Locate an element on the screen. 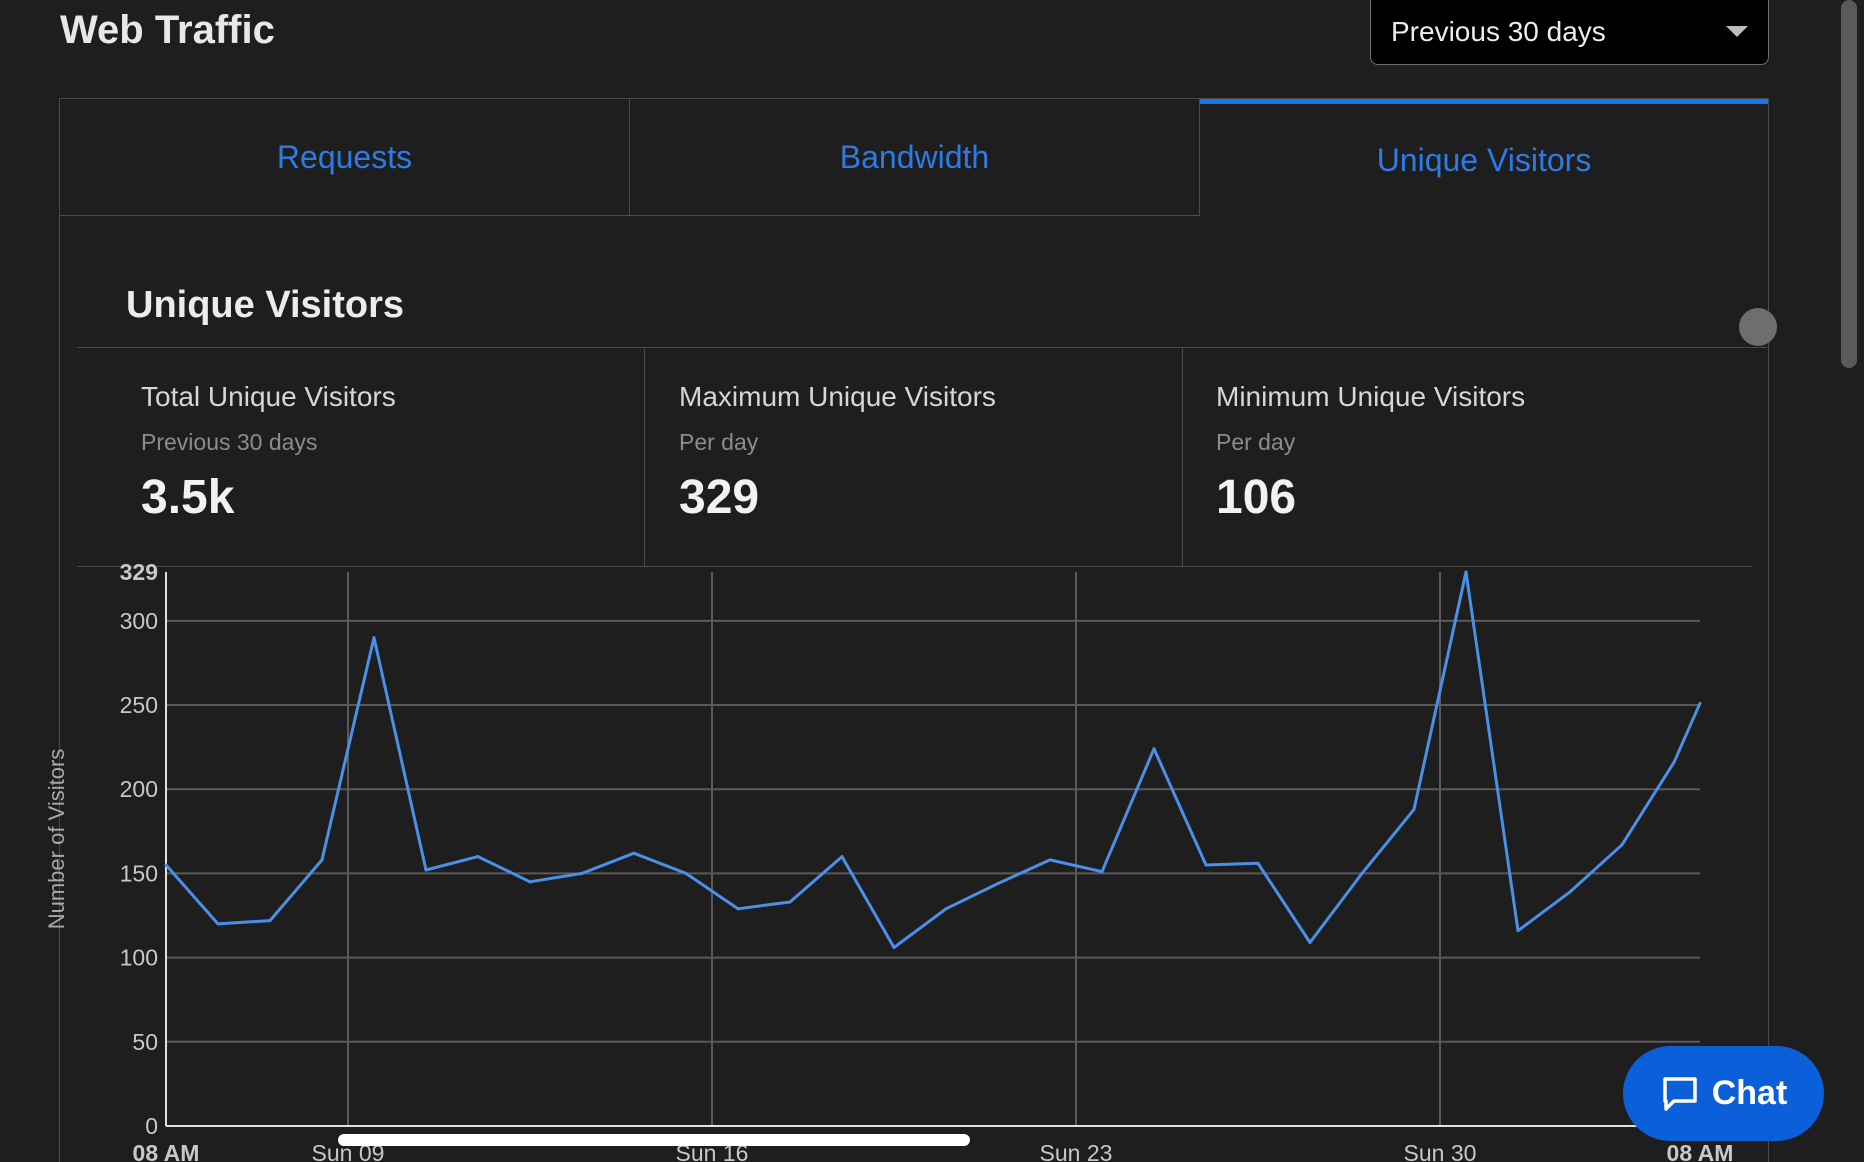  y-tick-label: 329 is located at coordinates (139, 572).